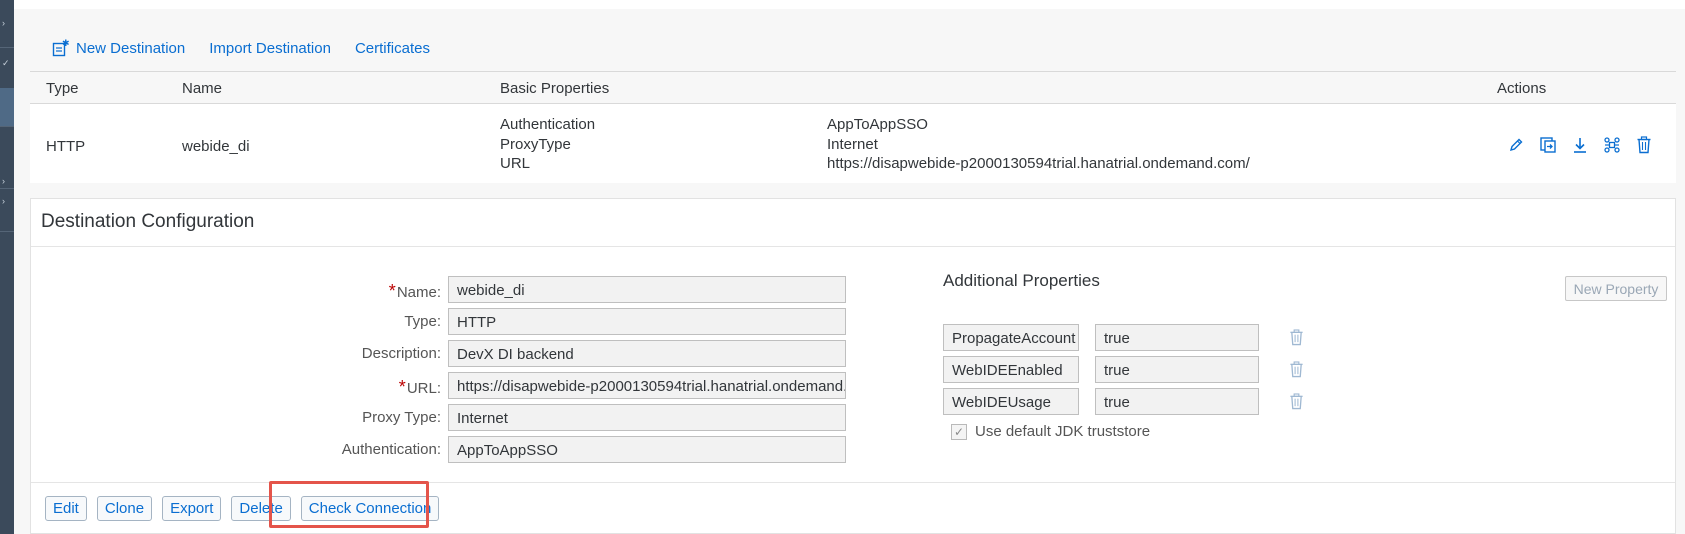 The width and height of the screenshot is (1685, 534). I want to click on row-name-link: webide_di, so click(216, 146).